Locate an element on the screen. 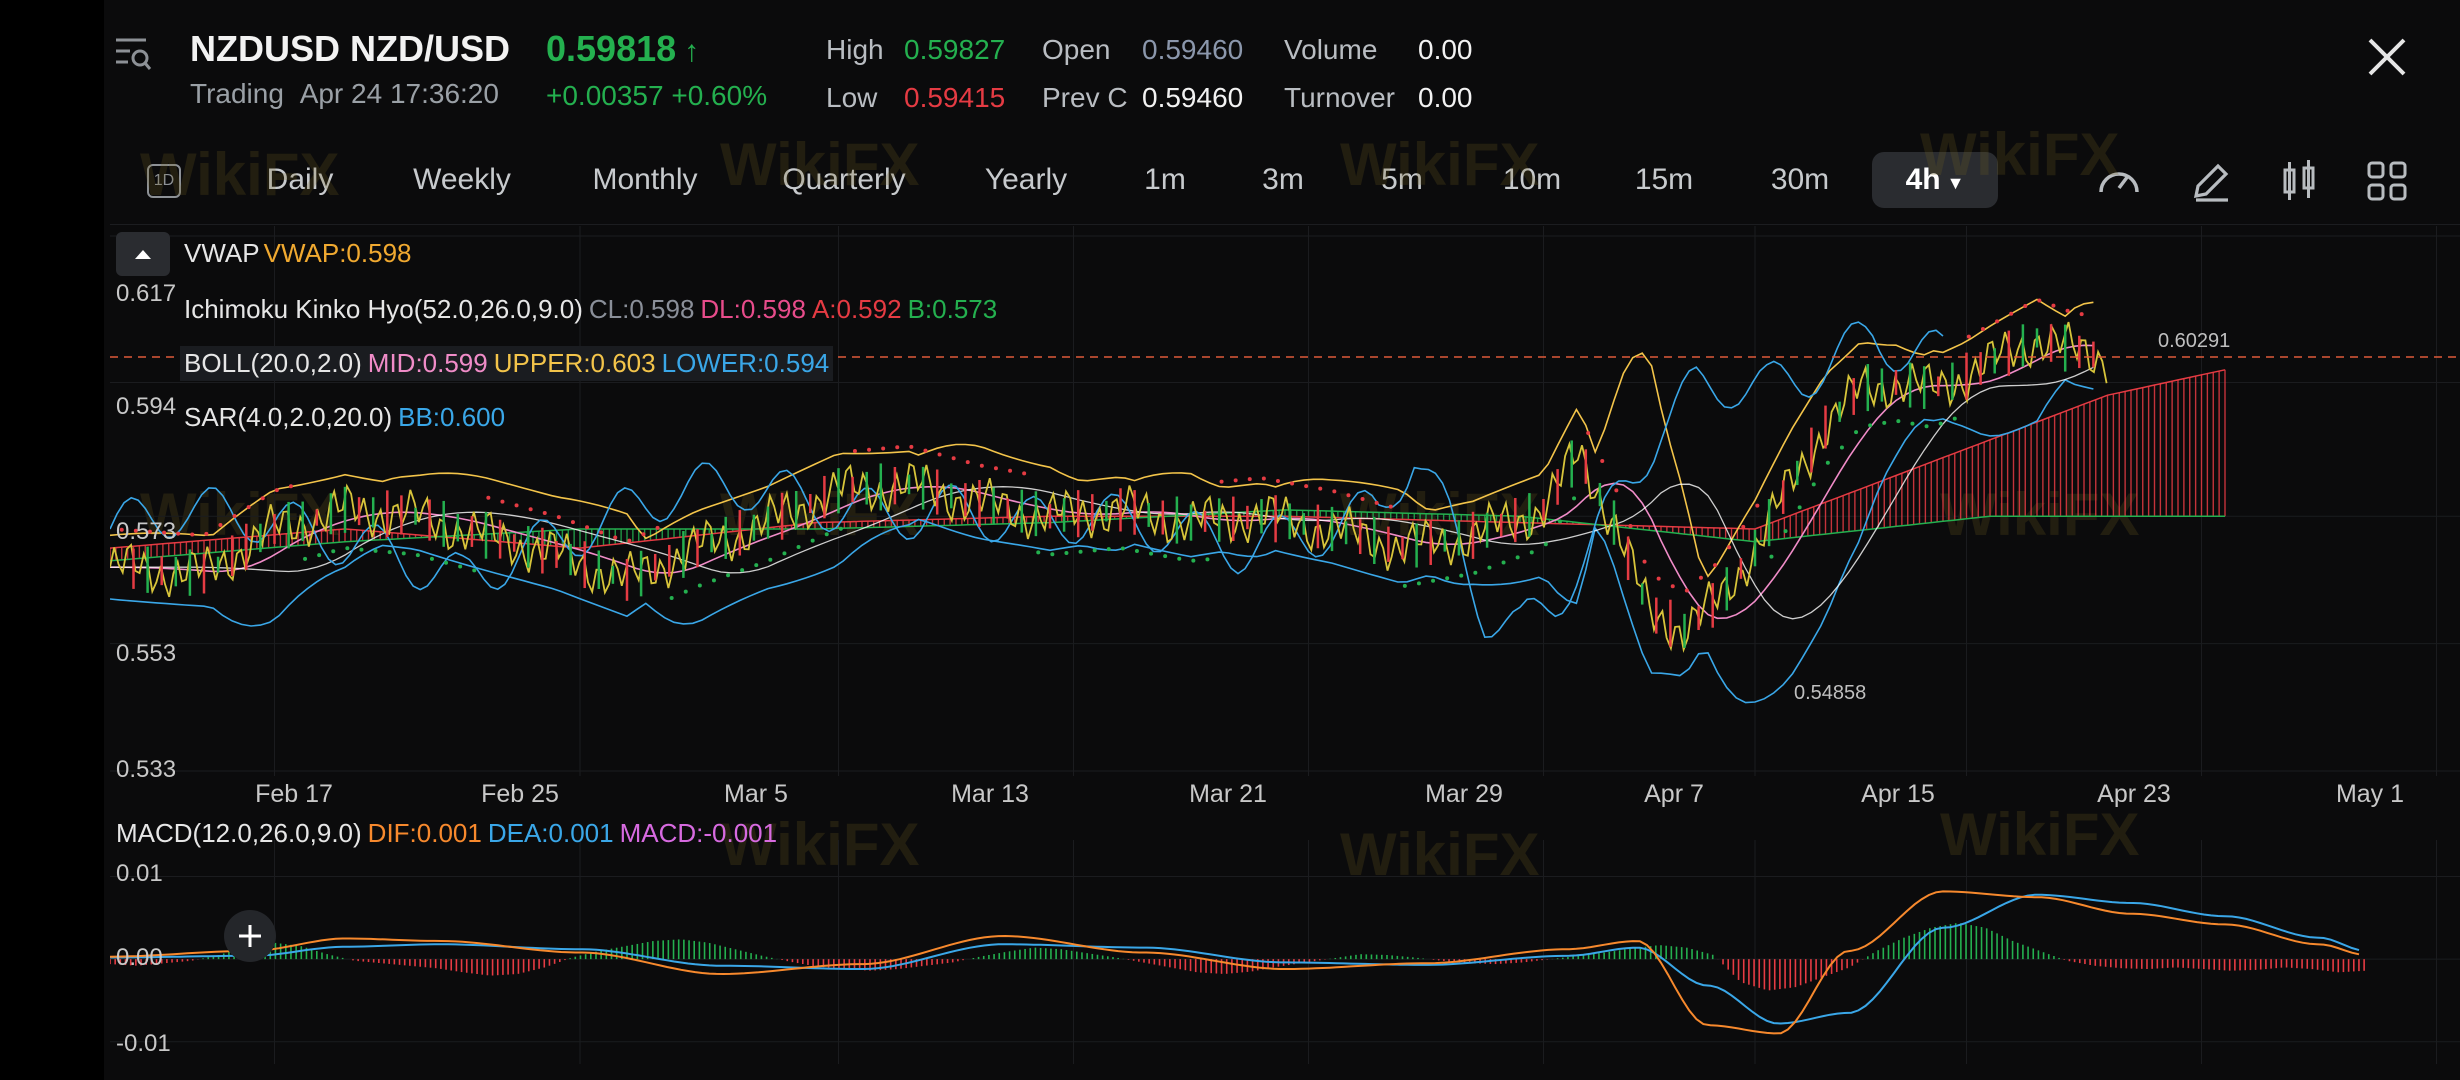  macd-dif: DIF:0.001 is located at coordinates (424, 833).